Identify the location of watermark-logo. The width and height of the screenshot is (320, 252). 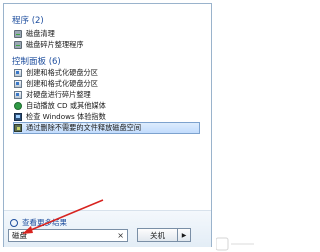
(235, 244).